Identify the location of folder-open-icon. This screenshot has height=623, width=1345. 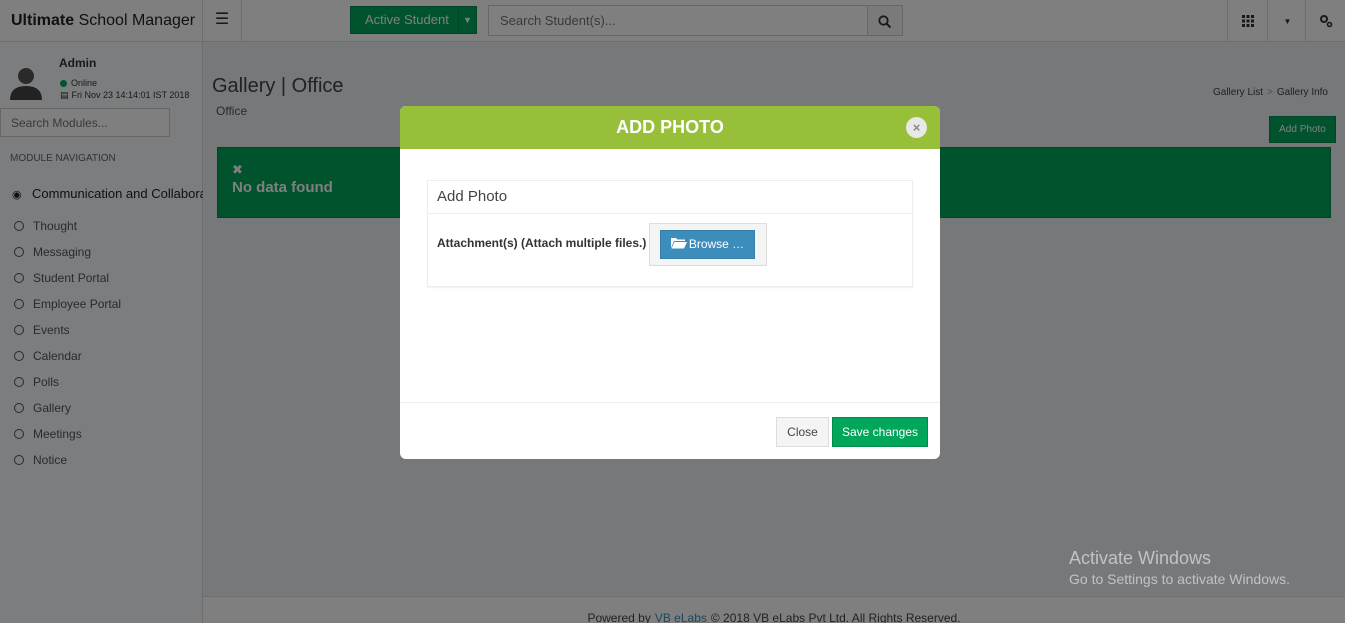
(678, 243).